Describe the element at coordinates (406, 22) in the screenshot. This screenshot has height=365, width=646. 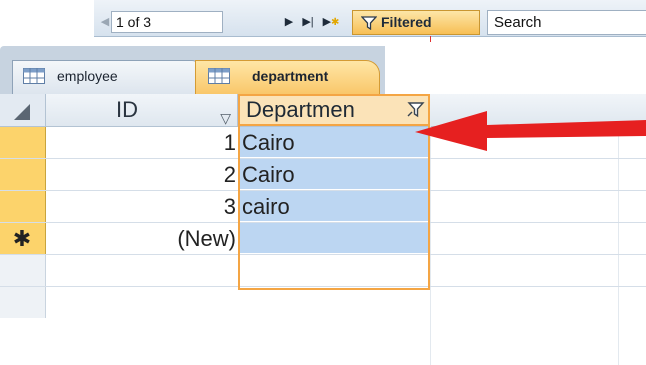
I see `filtered-label: Filtered` at that location.